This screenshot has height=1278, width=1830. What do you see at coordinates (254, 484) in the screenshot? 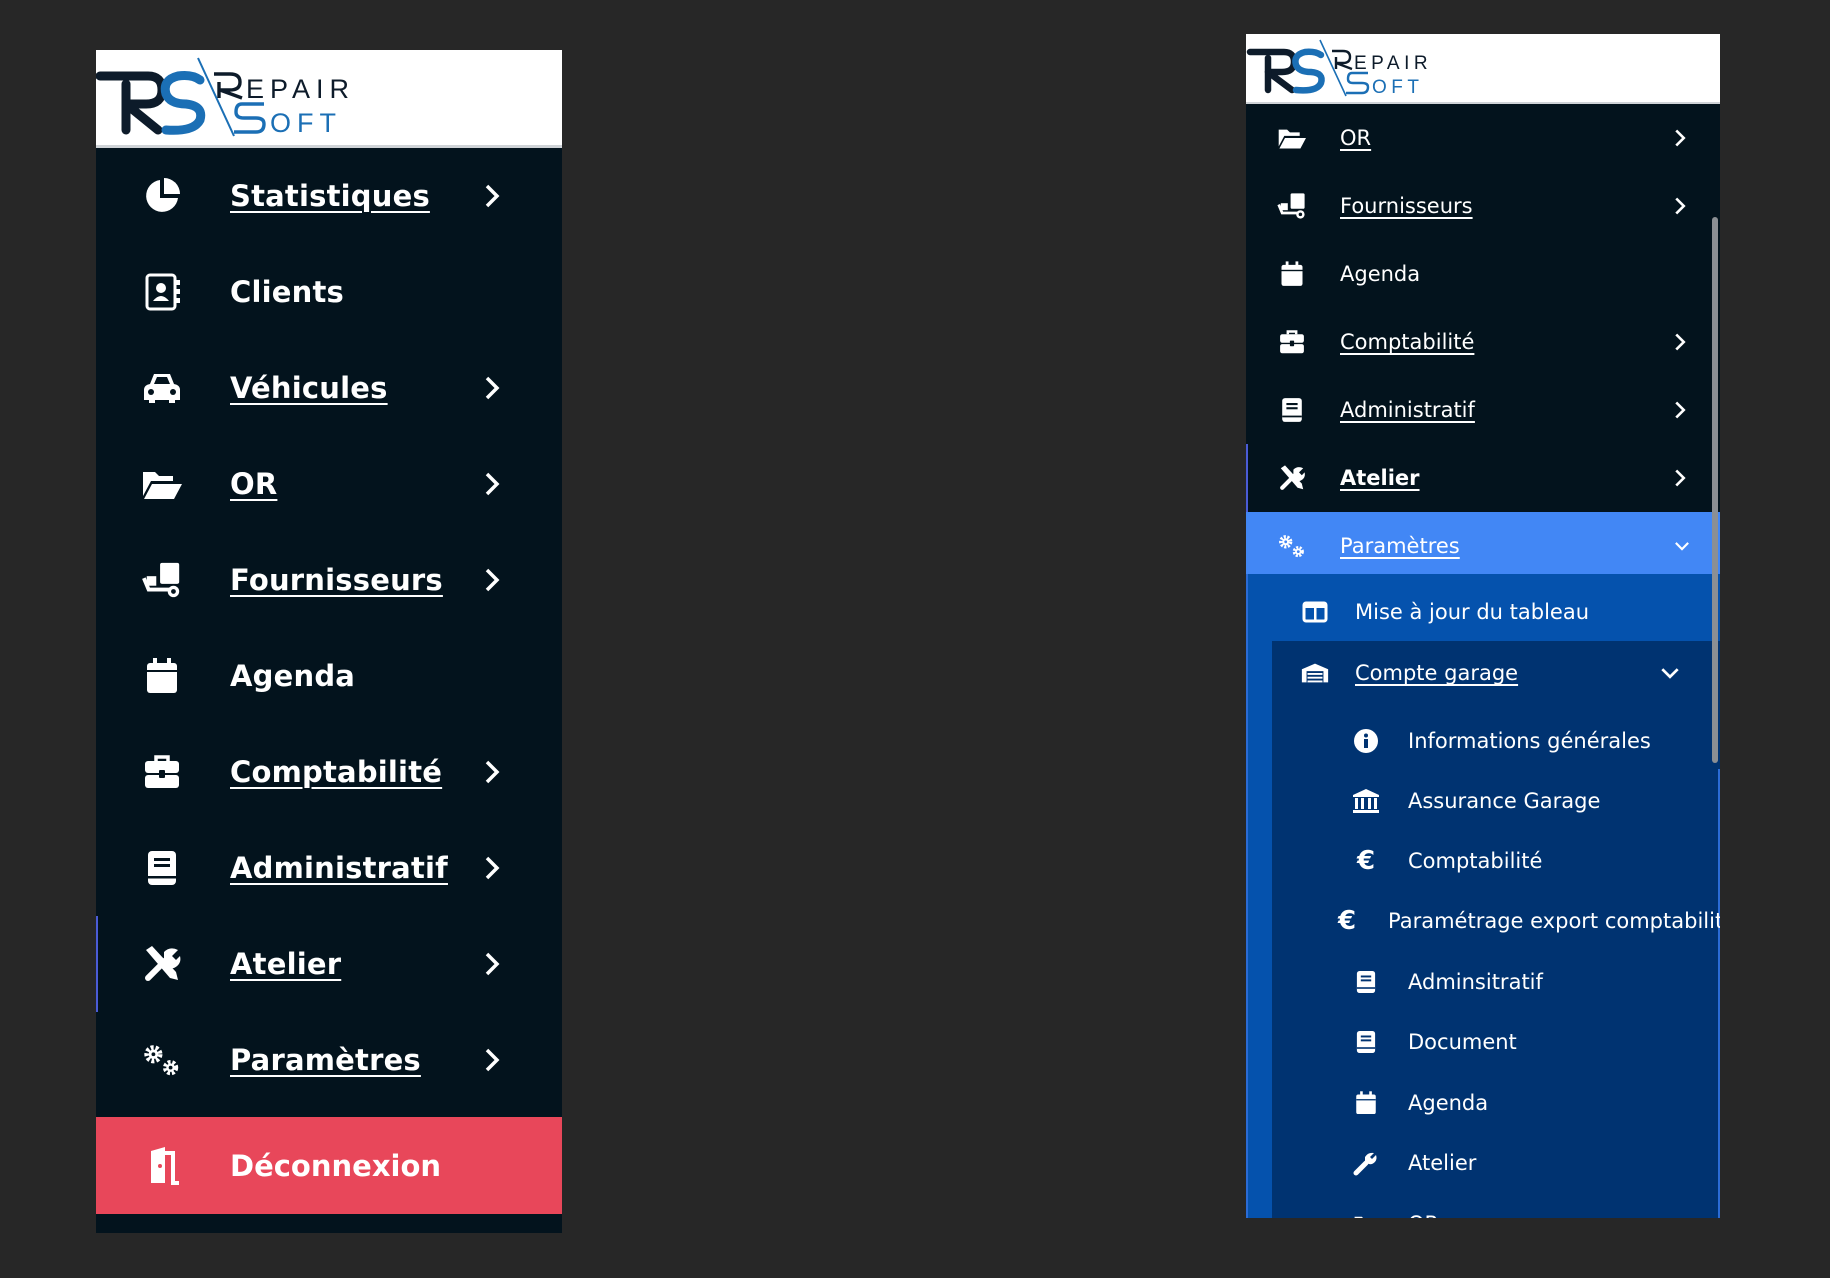
I see `menu-item-label: OR` at bounding box center [254, 484].